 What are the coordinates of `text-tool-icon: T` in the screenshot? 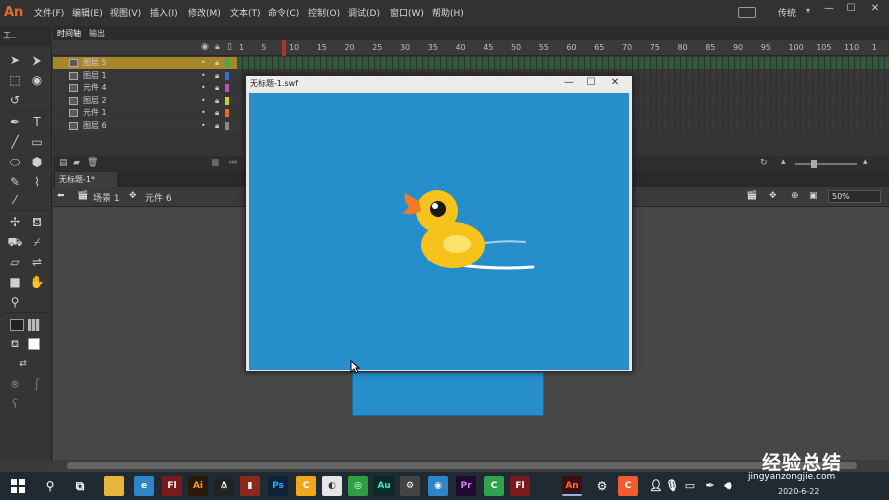 It's located at (37, 122).